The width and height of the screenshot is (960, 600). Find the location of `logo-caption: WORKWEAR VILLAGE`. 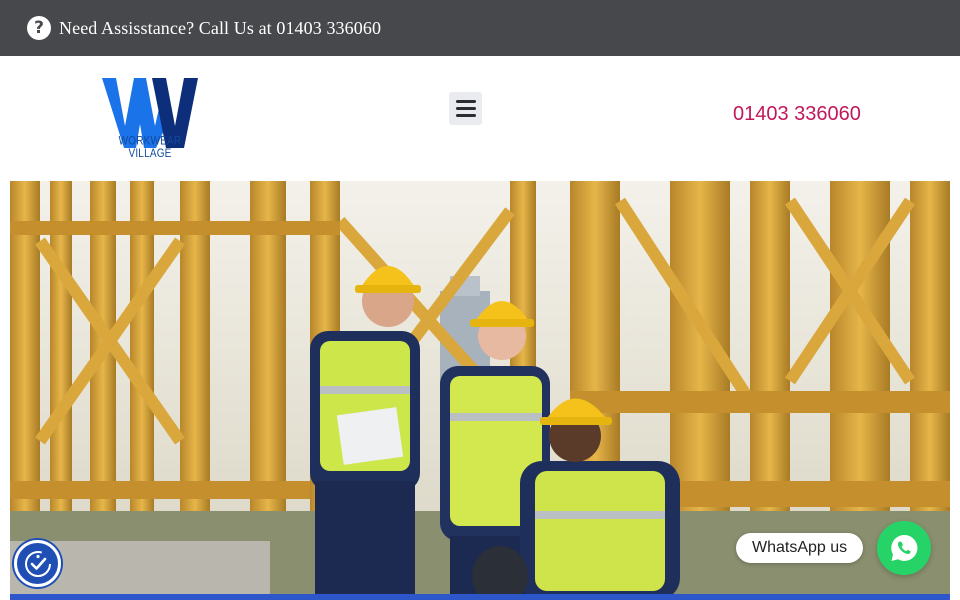

logo-caption: WORKWEAR VILLAGE is located at coordinates (150, 148).